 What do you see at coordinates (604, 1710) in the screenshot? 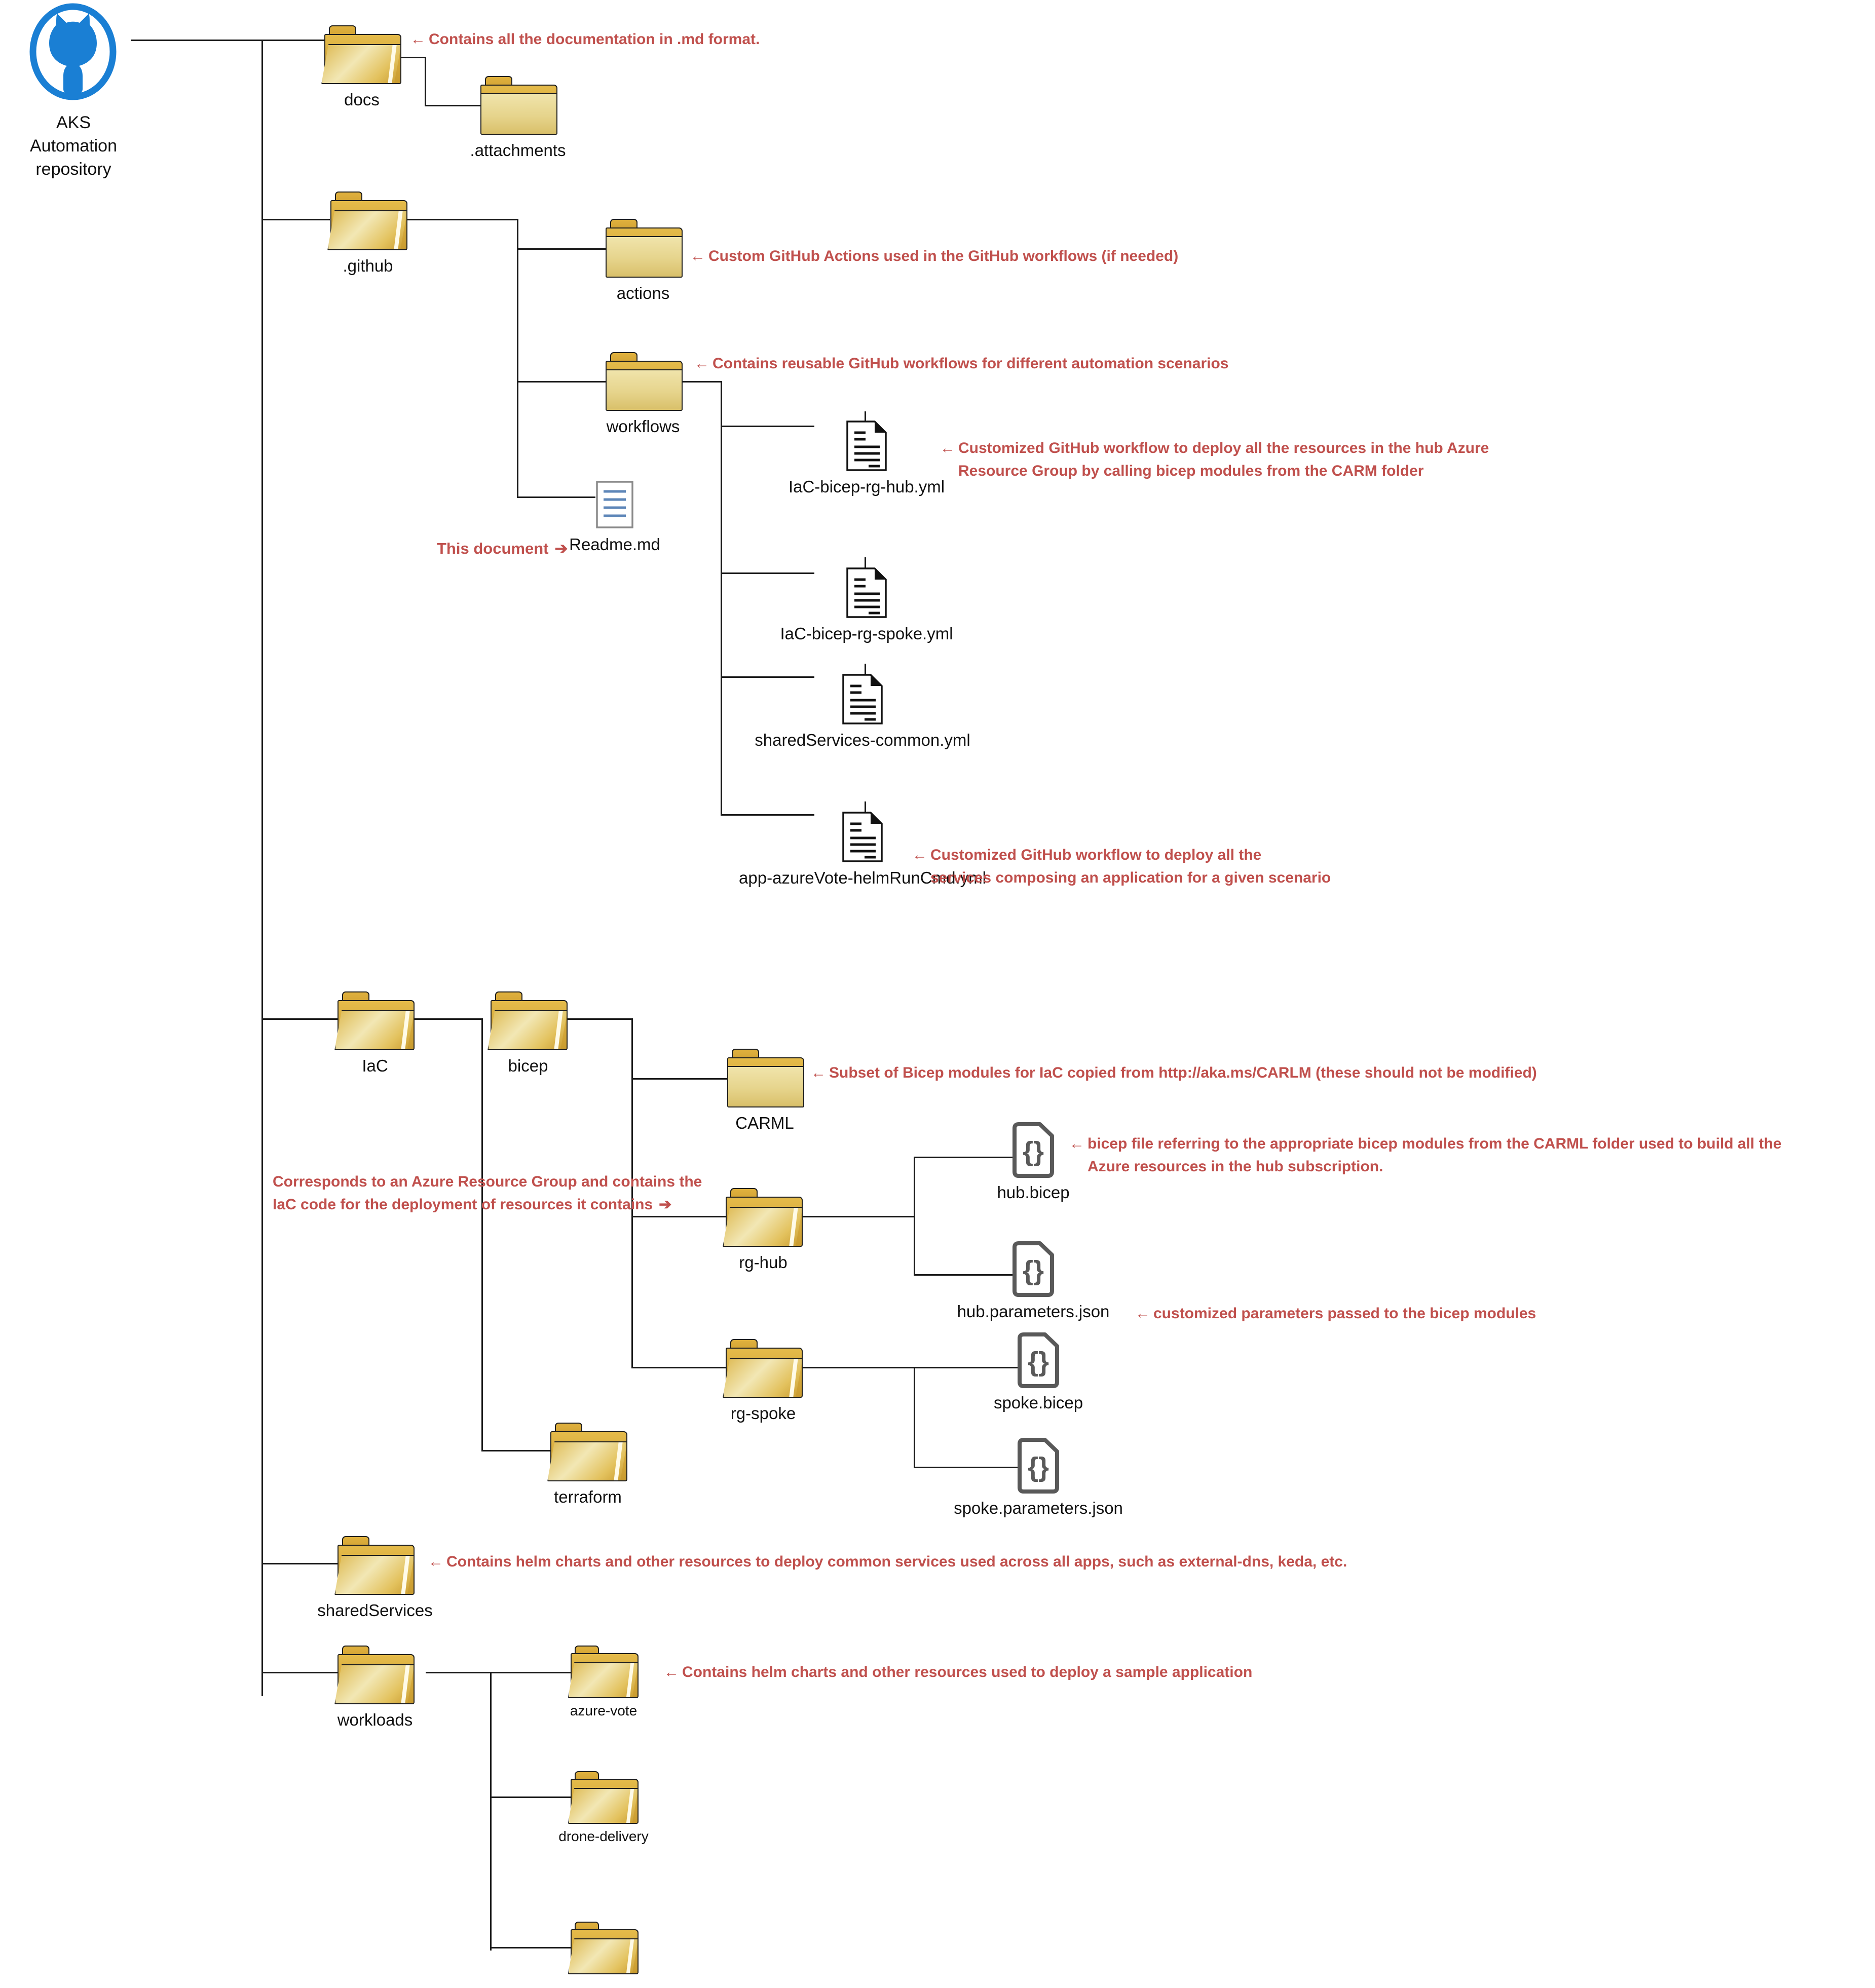
I see `node-label: azure-vote` at bounding box center [604, 1710].